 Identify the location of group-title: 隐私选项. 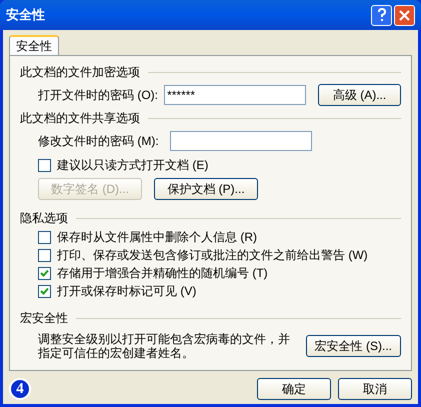
(44, 218).